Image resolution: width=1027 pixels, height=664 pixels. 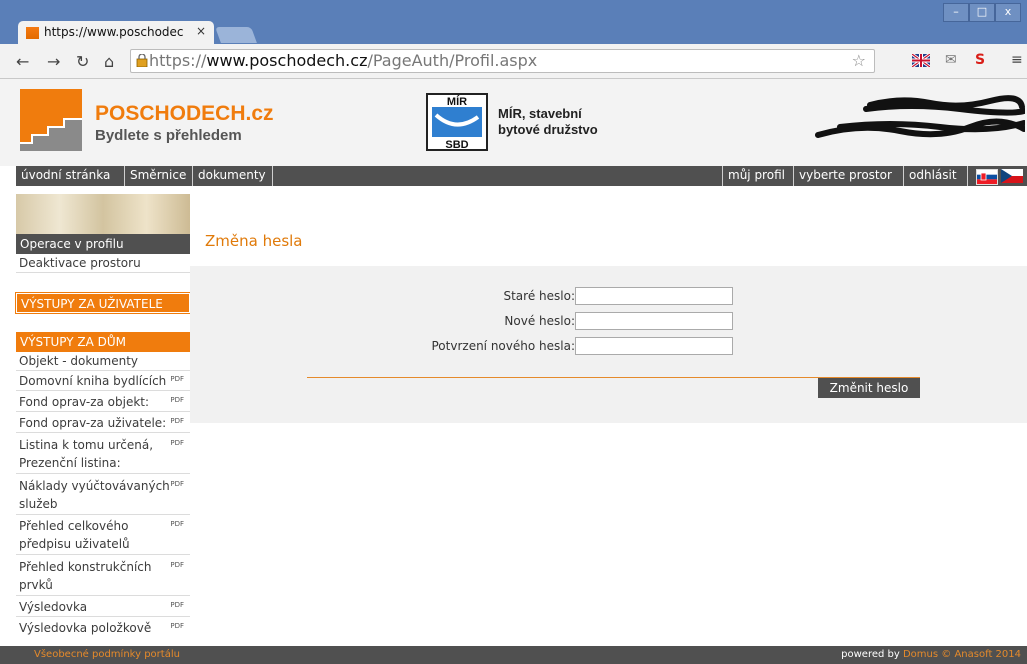 I want to click on sidebar-link-object-documents: Objekt - dokumenty, so click(x=102, y=361).